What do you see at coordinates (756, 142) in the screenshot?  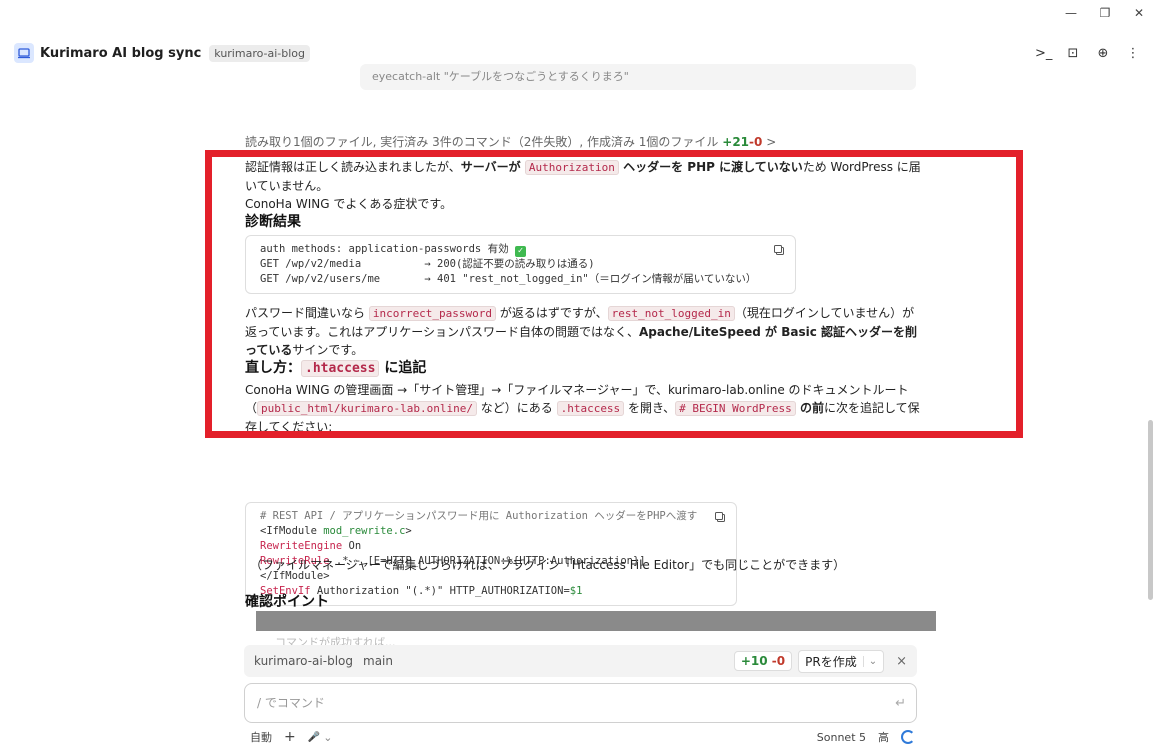 I see `summary-minus: -0` at bounding box center [756, 142].